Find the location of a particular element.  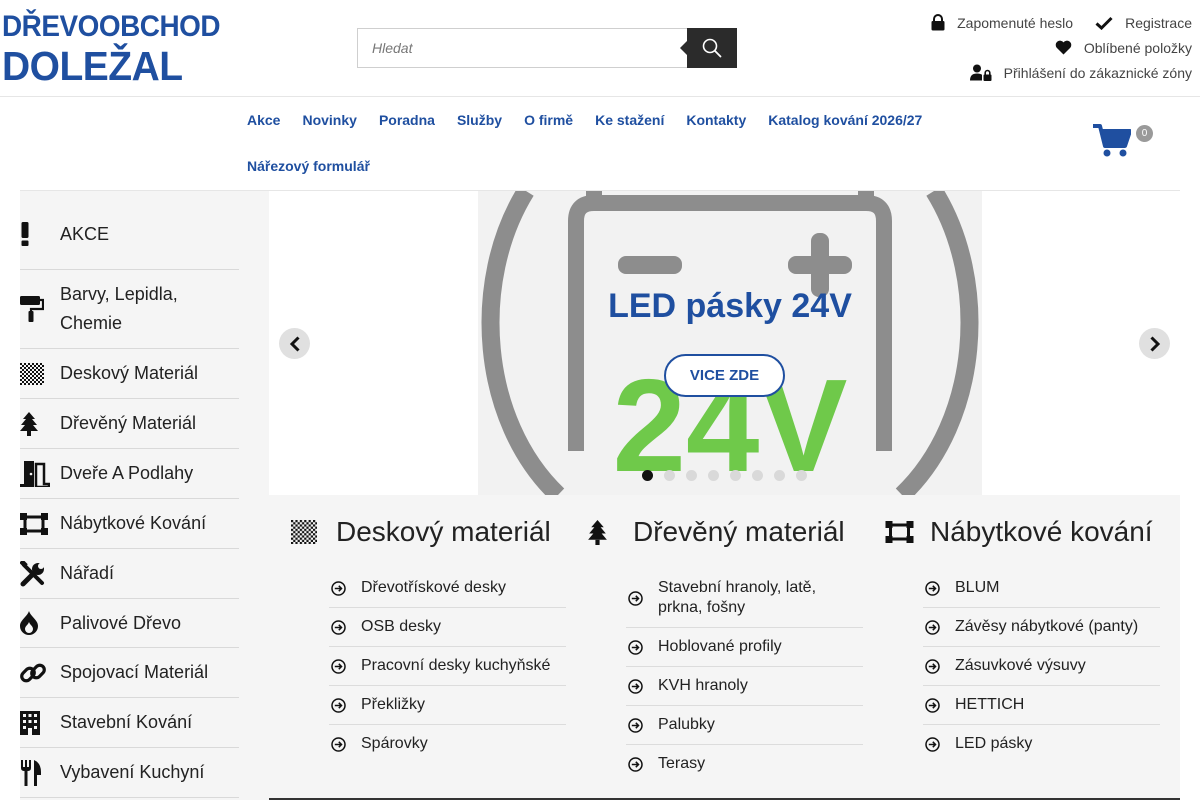

nav-kontakty: Kontakty is located at coordinates (716, 120).